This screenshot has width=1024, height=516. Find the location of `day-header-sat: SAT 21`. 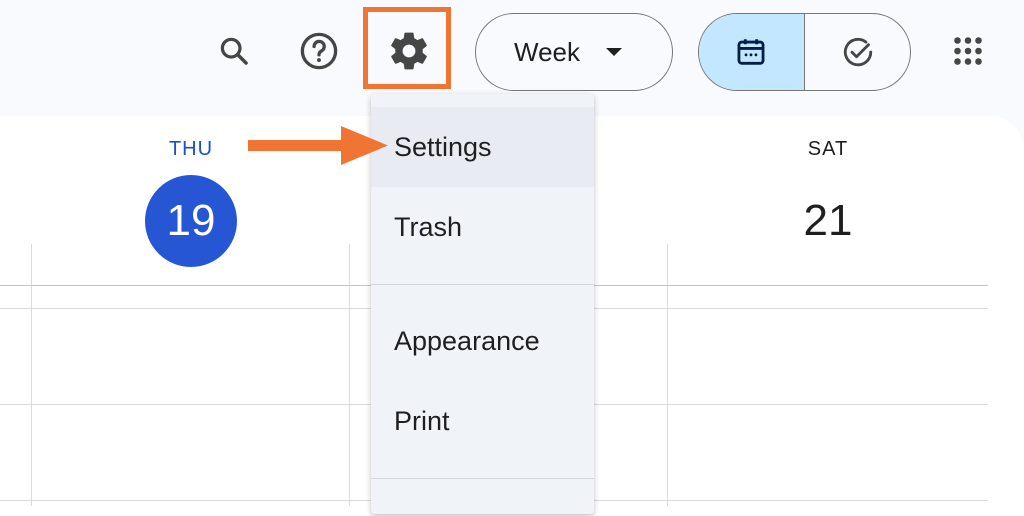

day-header-sat: SAT 21 is located at coordinates (828, 202).